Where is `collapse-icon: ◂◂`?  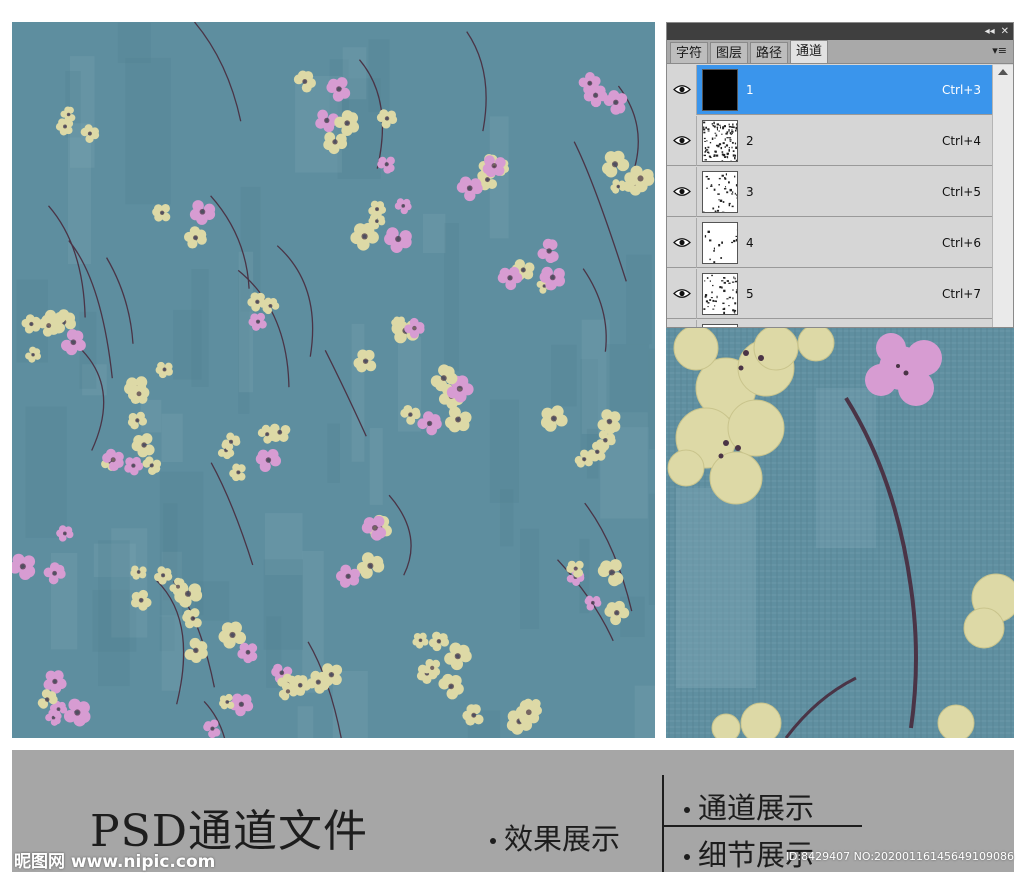
collapse-icon: ◂◂ is located at coordinates (990, 31).